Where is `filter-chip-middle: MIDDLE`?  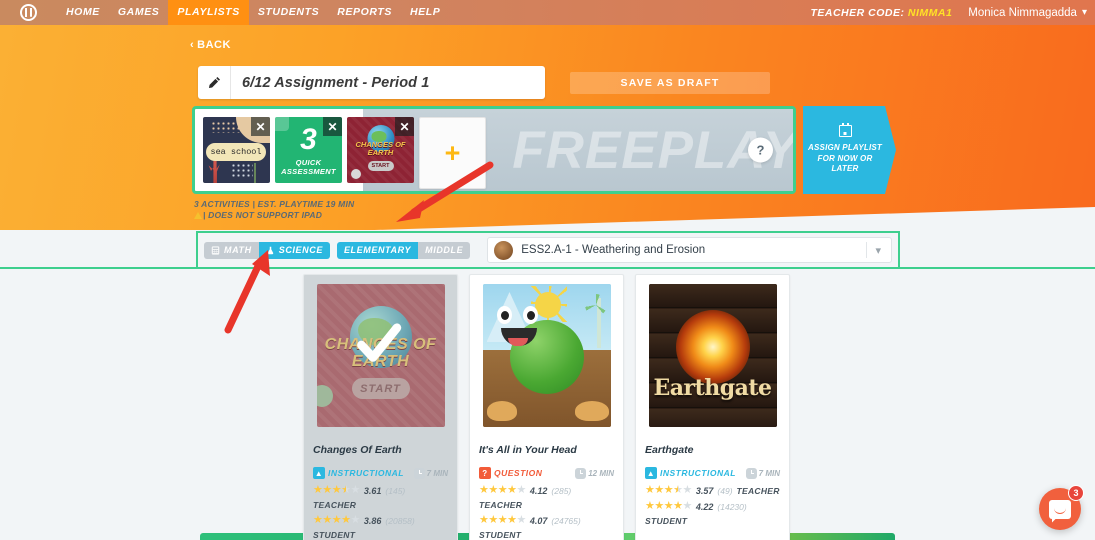 filter-chip-middle: MIDDLE is located at coordinates (444, 250).